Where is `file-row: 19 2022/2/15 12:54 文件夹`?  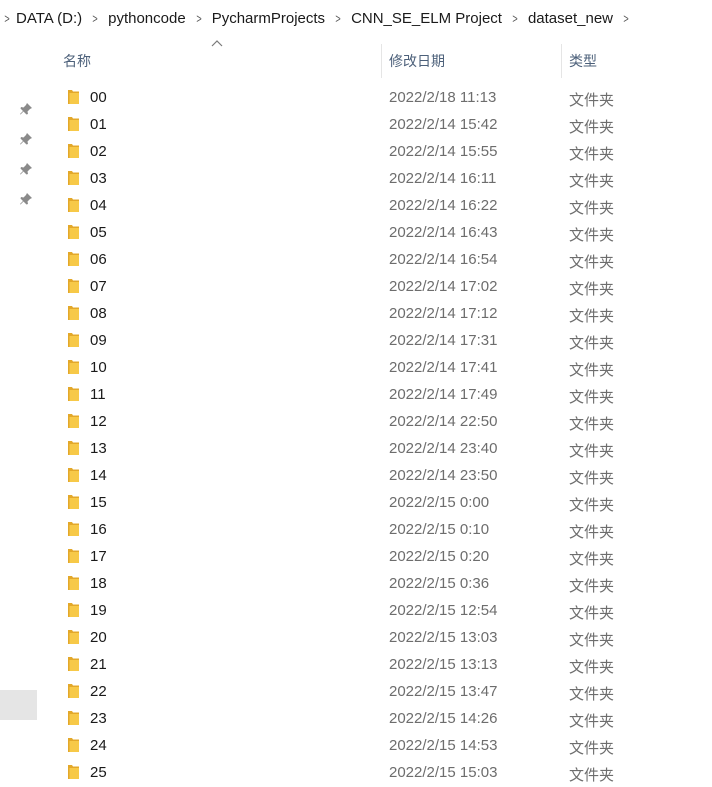
file-row: 19 2022/2/15 12:54 文件夹 is located at coordinates (375, 611).